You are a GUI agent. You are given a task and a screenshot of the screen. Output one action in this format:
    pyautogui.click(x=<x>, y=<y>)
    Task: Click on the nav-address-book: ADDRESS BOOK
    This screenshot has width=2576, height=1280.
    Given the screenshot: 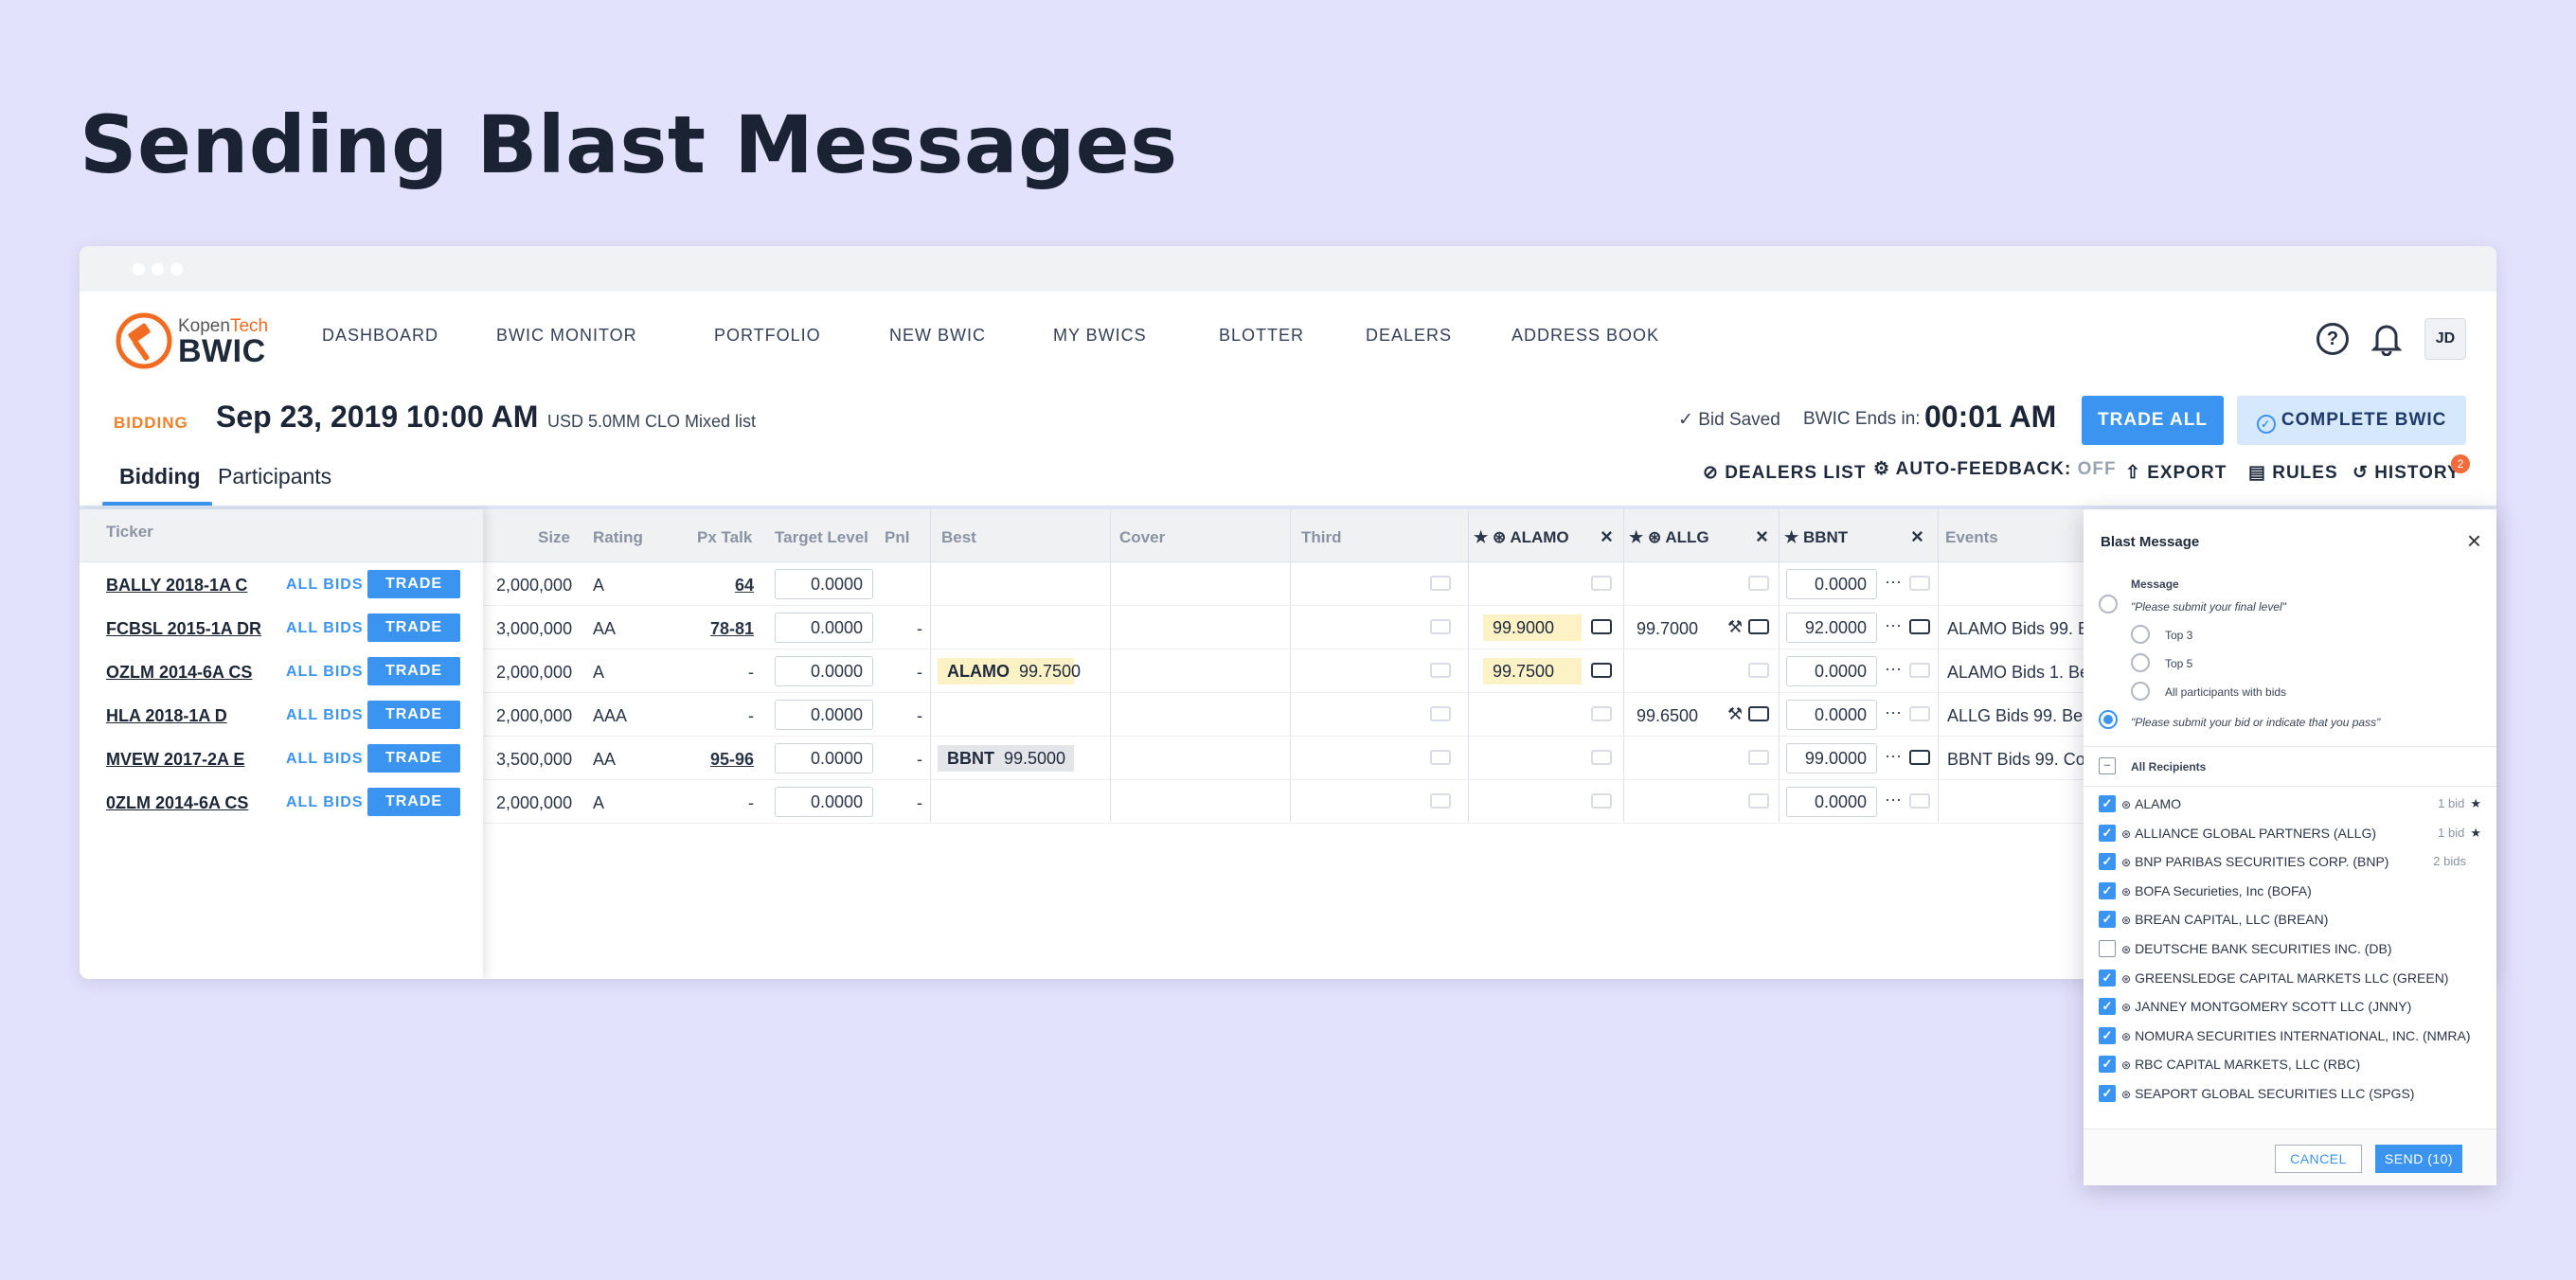 What is the action you would take?
    pyautogui.click(x=1585, y=336)
    